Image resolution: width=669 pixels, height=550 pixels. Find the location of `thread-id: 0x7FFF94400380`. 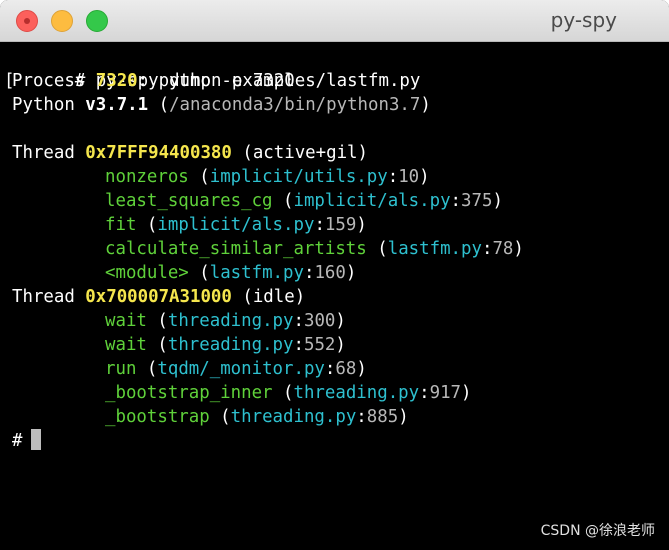

thread-id: 0x7FFF94400380 is located at coordinates (158, 153).